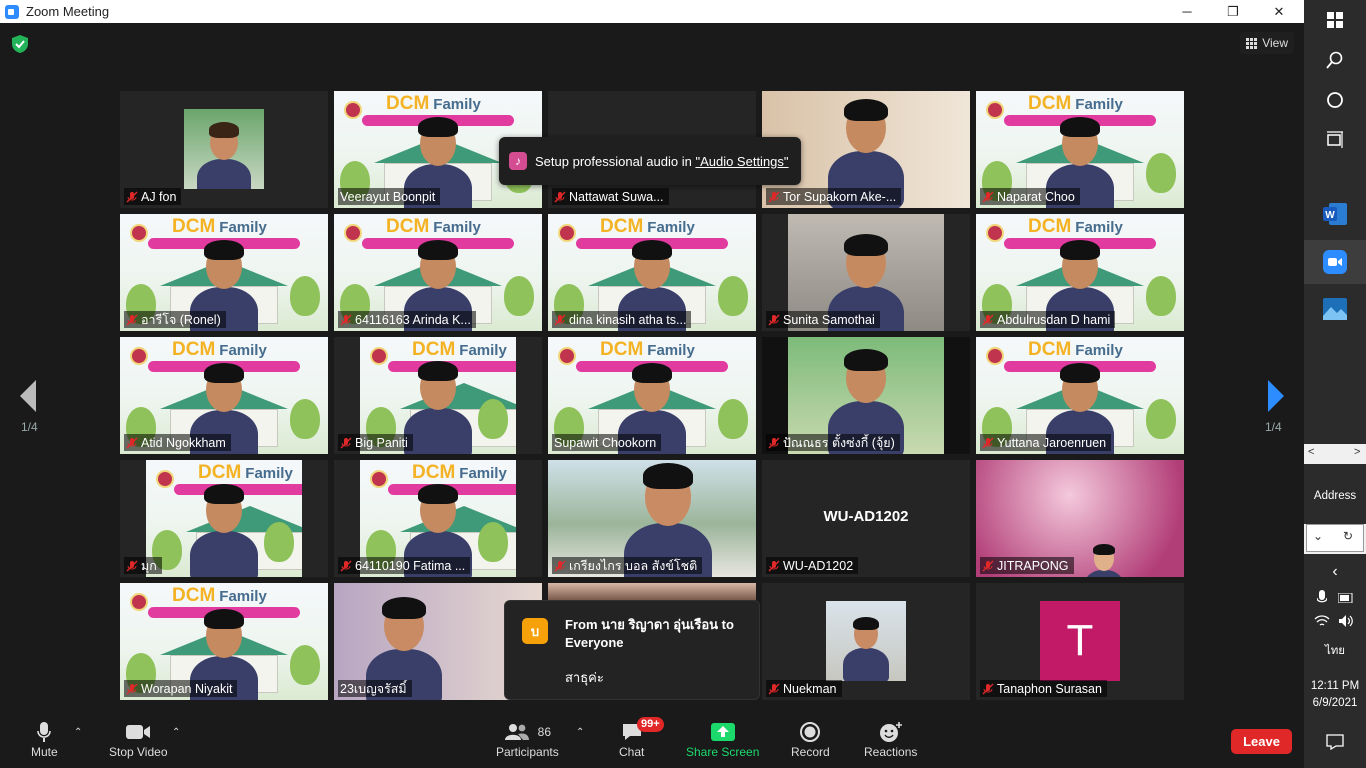 Image resolution: width=1366 pixels, height=768 pixels. What do you see at coordinates (149, 565) in the screenshot?
I see `participant-name: มุก` at bounding box center [149, 565].